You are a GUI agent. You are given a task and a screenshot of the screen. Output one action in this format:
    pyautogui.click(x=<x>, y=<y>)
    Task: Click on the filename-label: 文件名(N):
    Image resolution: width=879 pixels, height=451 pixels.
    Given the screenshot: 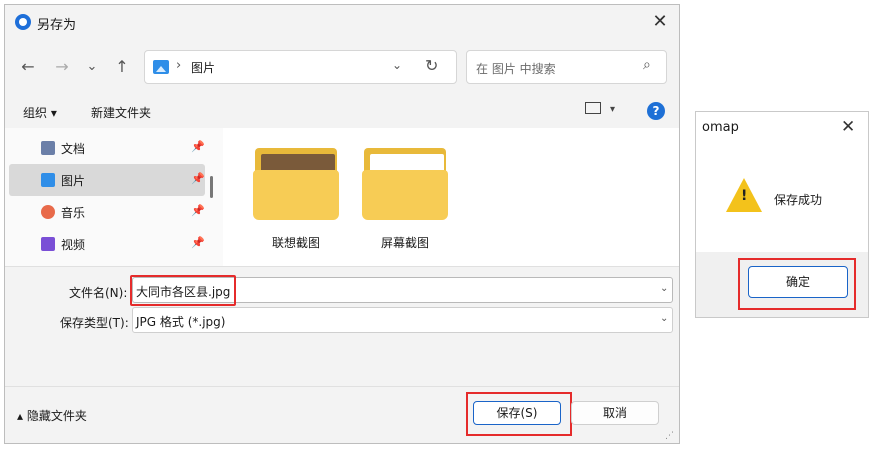 What is the action you would take?
    pyautogui.click(x=98, y=293)
    